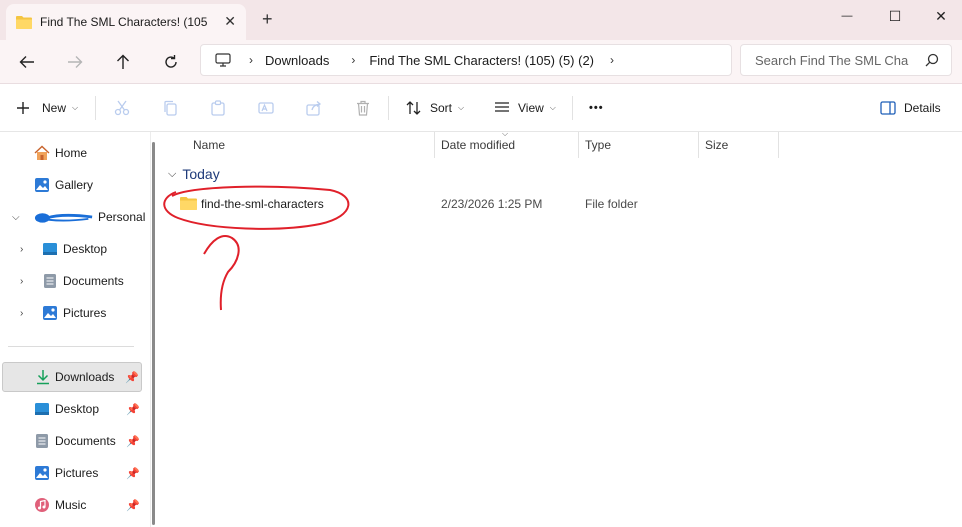 This screenshot has width=962, height=527. I want to click on home-icon, so click(42, 153).